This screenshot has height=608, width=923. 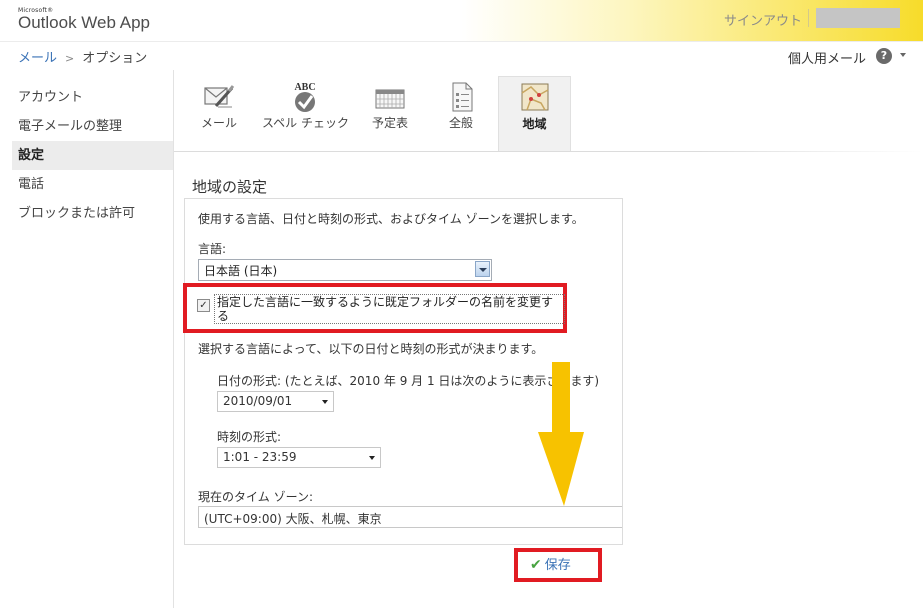 What do you see at coordinates (241, 271) in the screenshot?
I see `language-value: 日本語 (日本)` at bounding box center [241, 271].